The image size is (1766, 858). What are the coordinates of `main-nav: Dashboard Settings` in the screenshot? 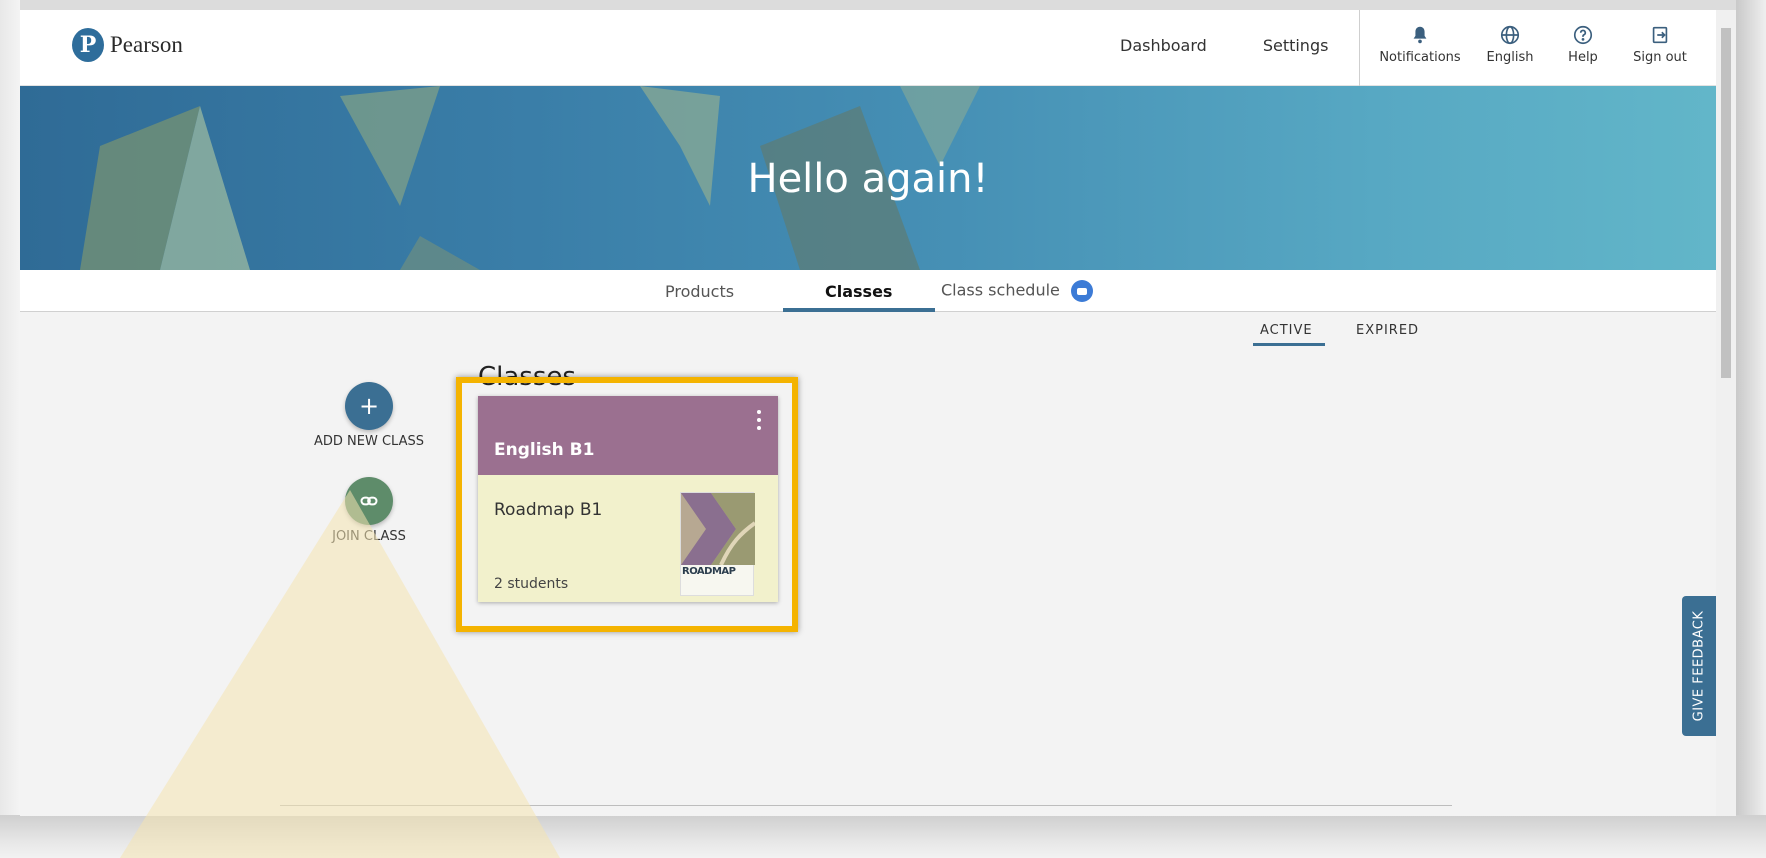 It's located at (1224, 45).